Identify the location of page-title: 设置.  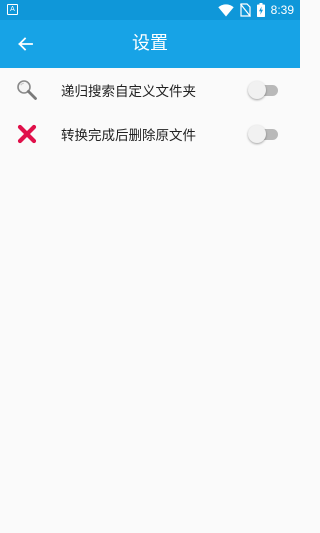
(150, 43).